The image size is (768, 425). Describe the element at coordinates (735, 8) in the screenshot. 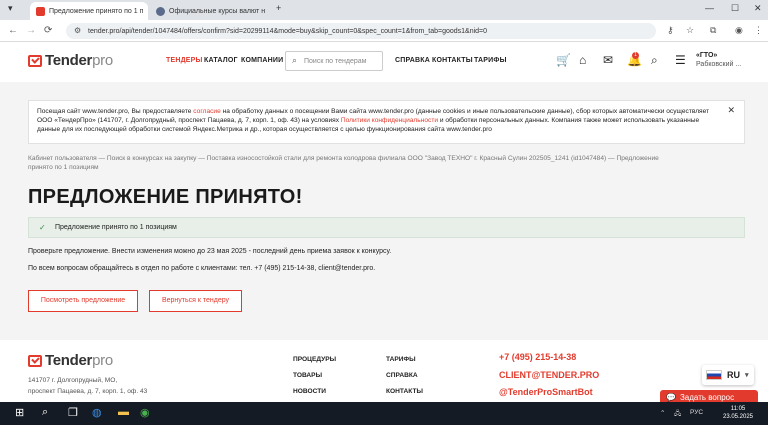

I see `maximize-icon: ☐` at that location.